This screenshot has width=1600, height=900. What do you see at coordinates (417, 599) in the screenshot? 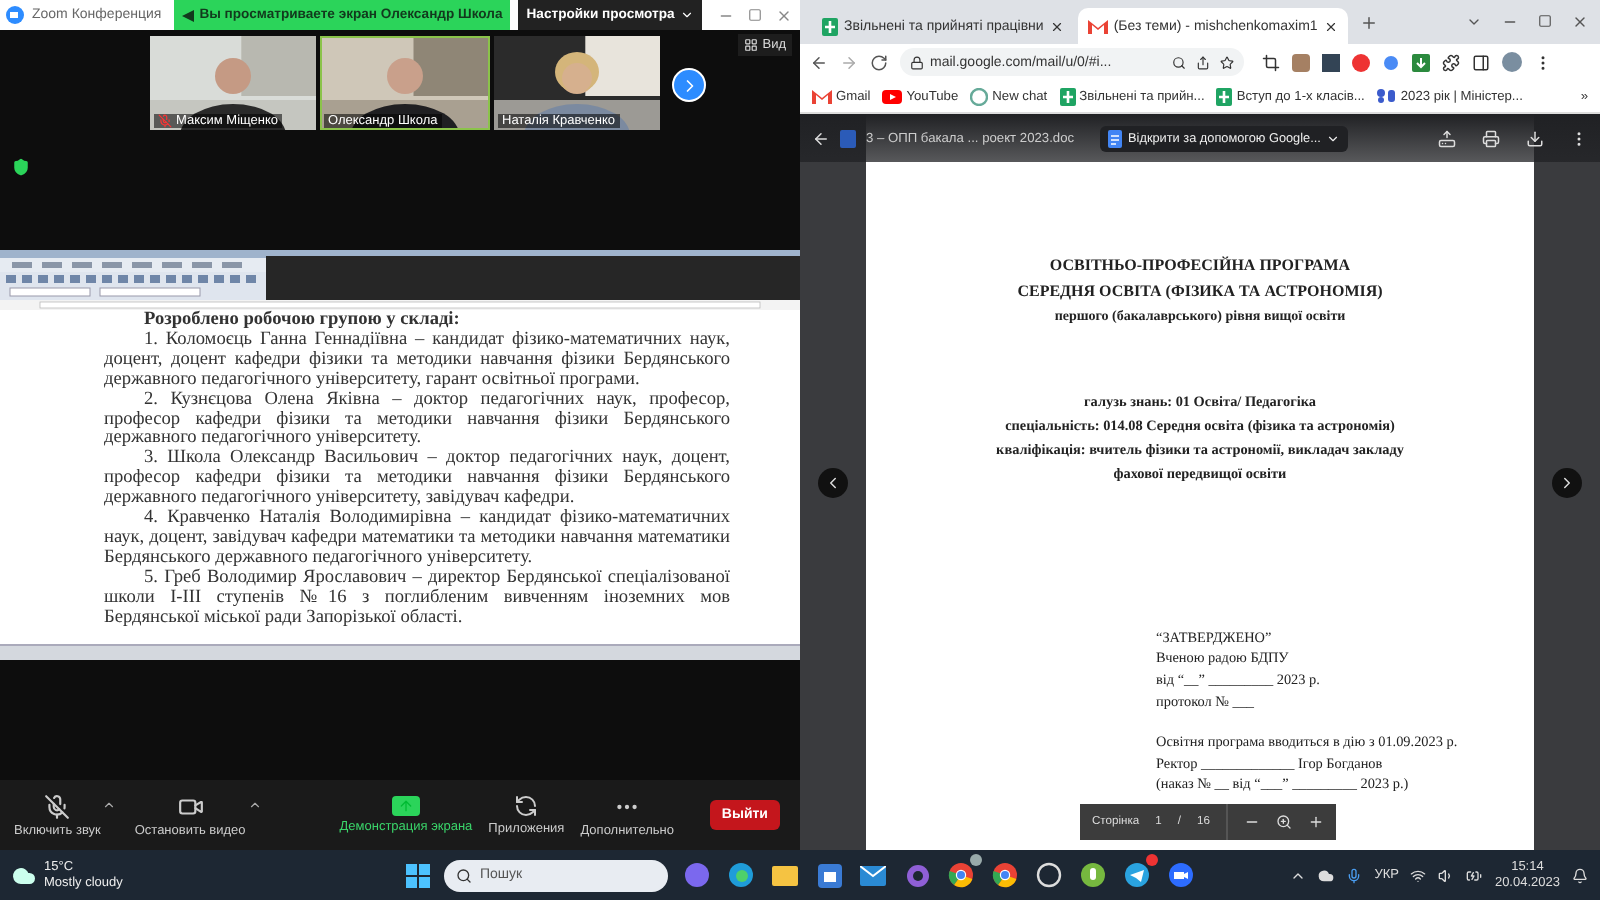
I see `document-paragraph: 5. Греб Володимир Ярославович – директор Бердянської спеціалізованої школи І-ІІІ ступенів №16 з поглибленим вивченням іноземних мов Бердянської міської ради Запорізької області.` at bounding box center [417, 599].